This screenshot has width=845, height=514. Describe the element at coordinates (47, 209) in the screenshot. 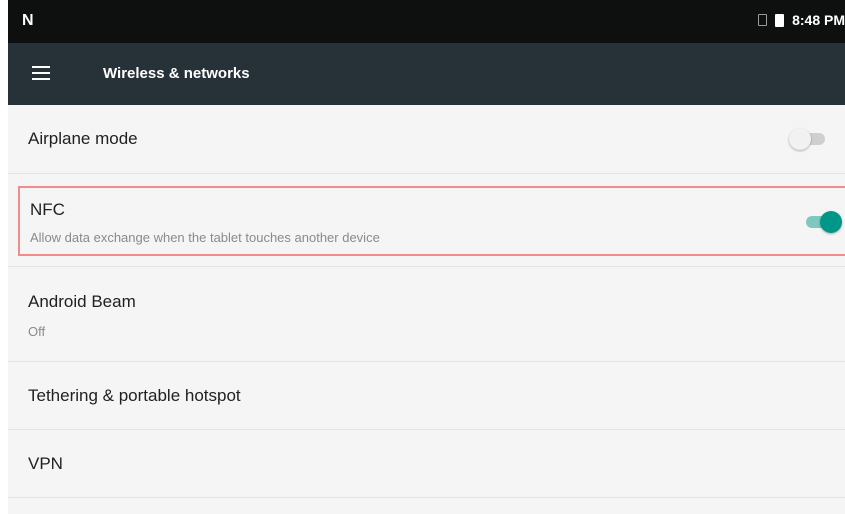

I see `nfc-title: NFC` at that location.